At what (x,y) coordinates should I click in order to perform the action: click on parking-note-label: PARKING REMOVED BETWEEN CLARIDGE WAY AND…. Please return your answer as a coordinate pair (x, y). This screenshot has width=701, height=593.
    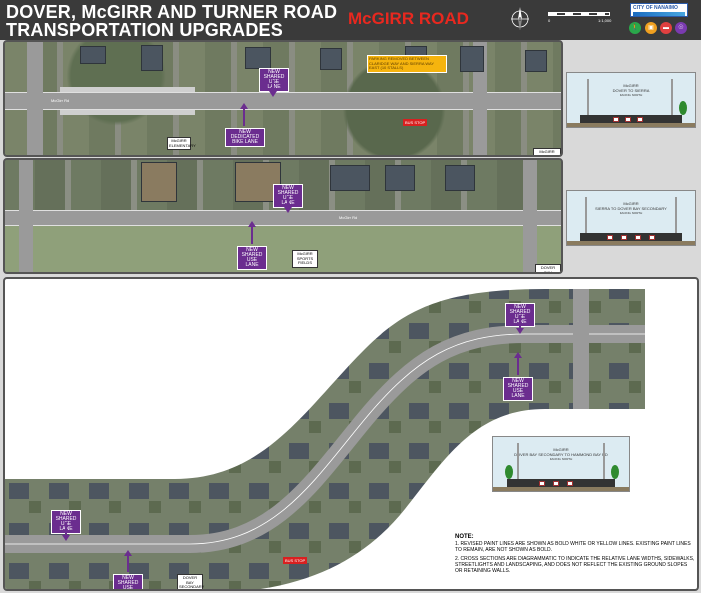
    Looking at the image, I should click on (407, 64).